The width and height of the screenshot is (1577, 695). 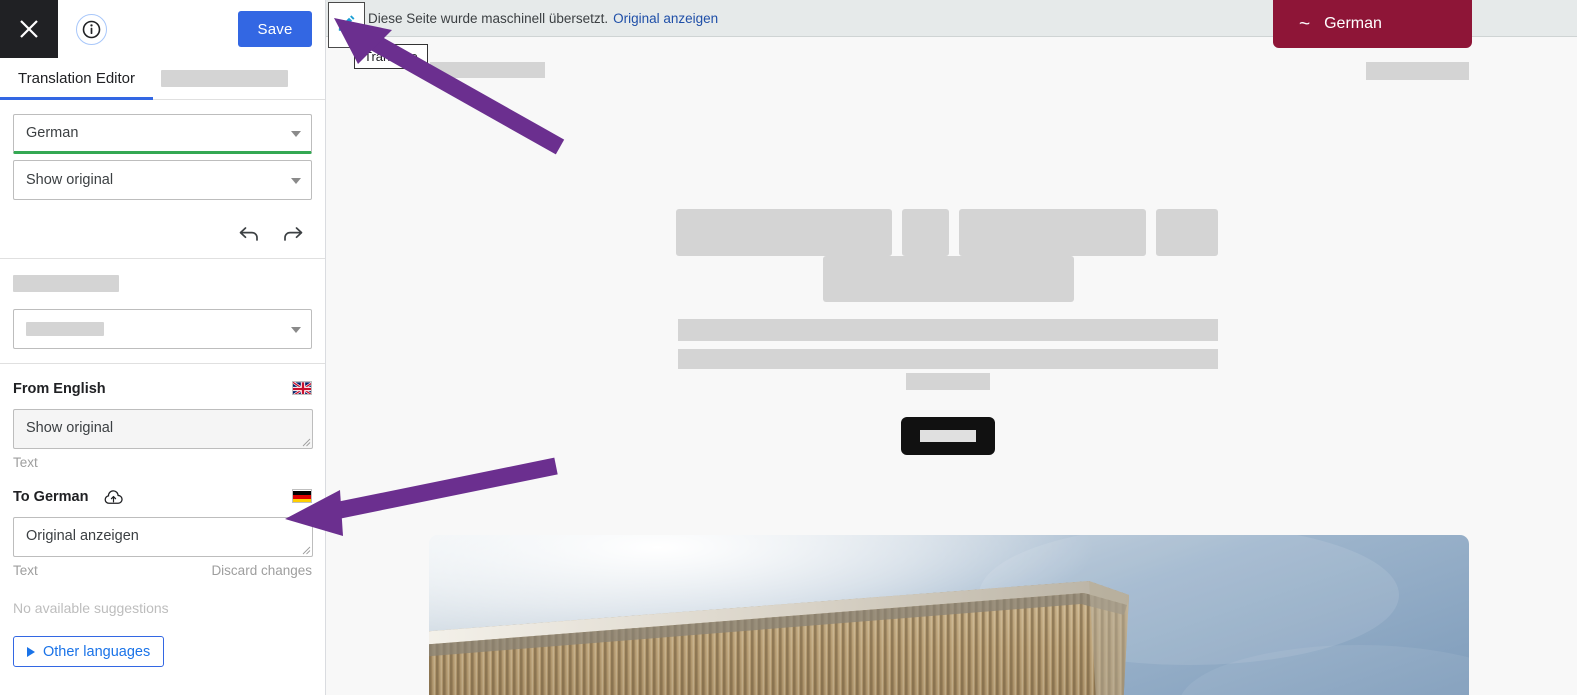 What do you see at coordinates (346, 25) in the screenshot?
I see `pencil-edit-icon` at bounding box center [346, 25].